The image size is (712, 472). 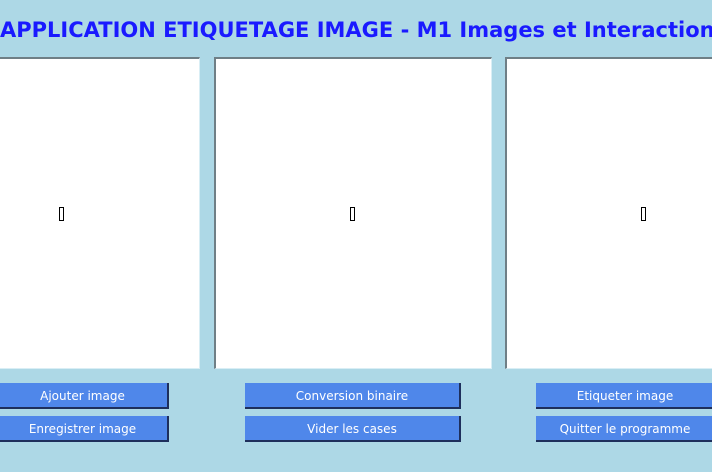 What do you see at coordinates (353, 396) in the screenshot?
I see `binary-conversion-button: Conversion binaire` at bounding box center [353, 396].